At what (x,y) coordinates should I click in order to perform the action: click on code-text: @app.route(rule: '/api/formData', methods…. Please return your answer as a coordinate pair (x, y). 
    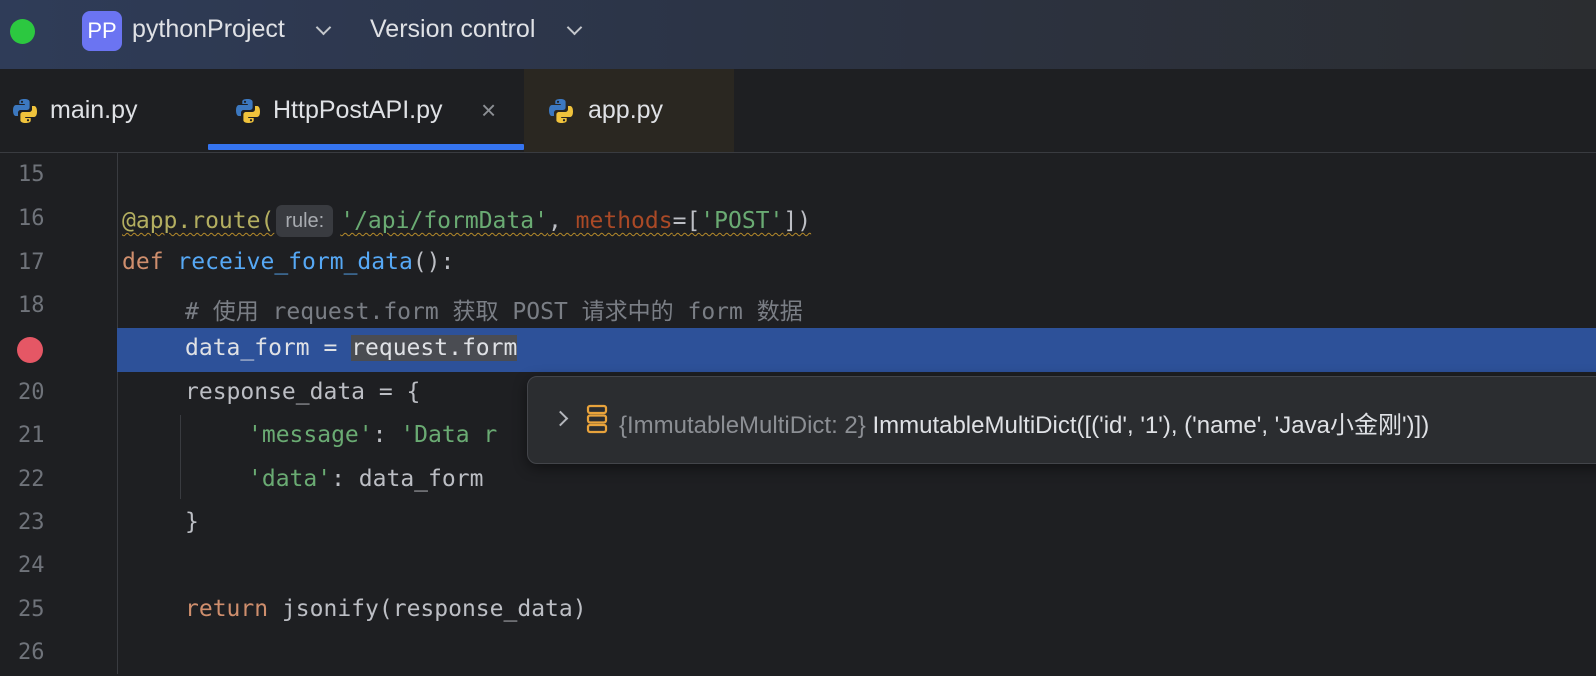
    Looking at the image, I should click on (466, 221).